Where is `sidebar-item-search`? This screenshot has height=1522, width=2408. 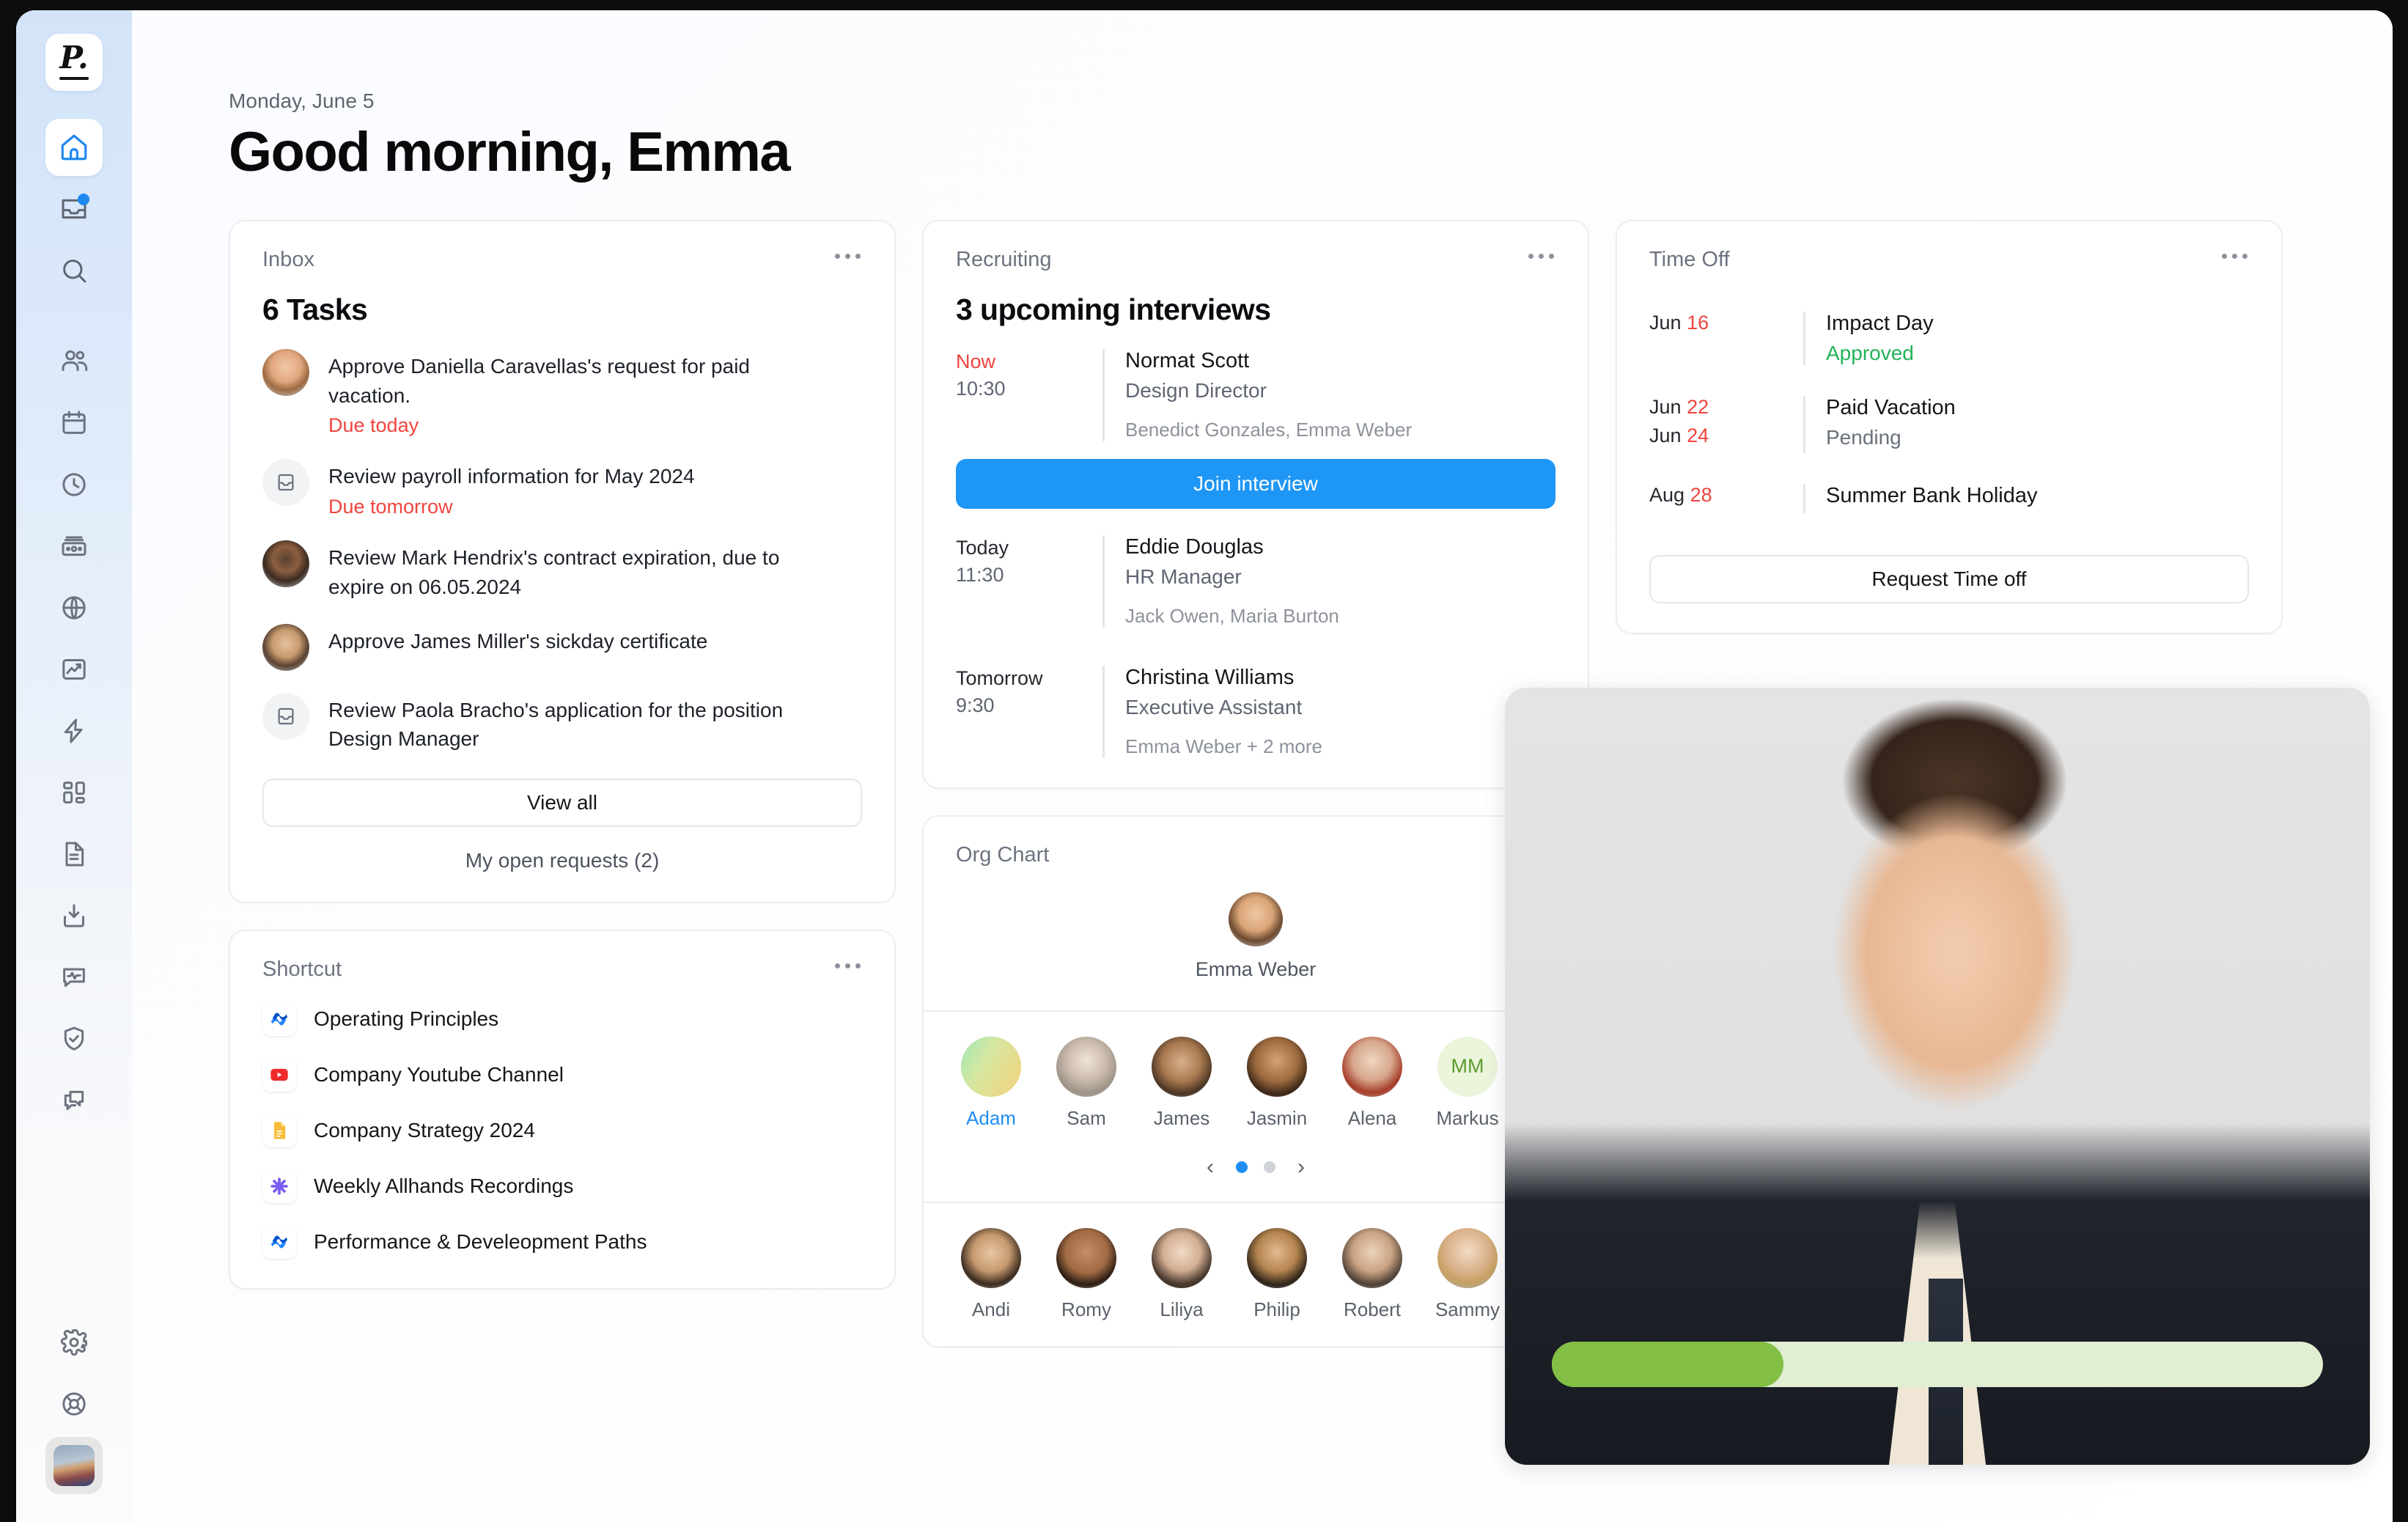
sidebar-item-search is located at coordinates (74, 270).